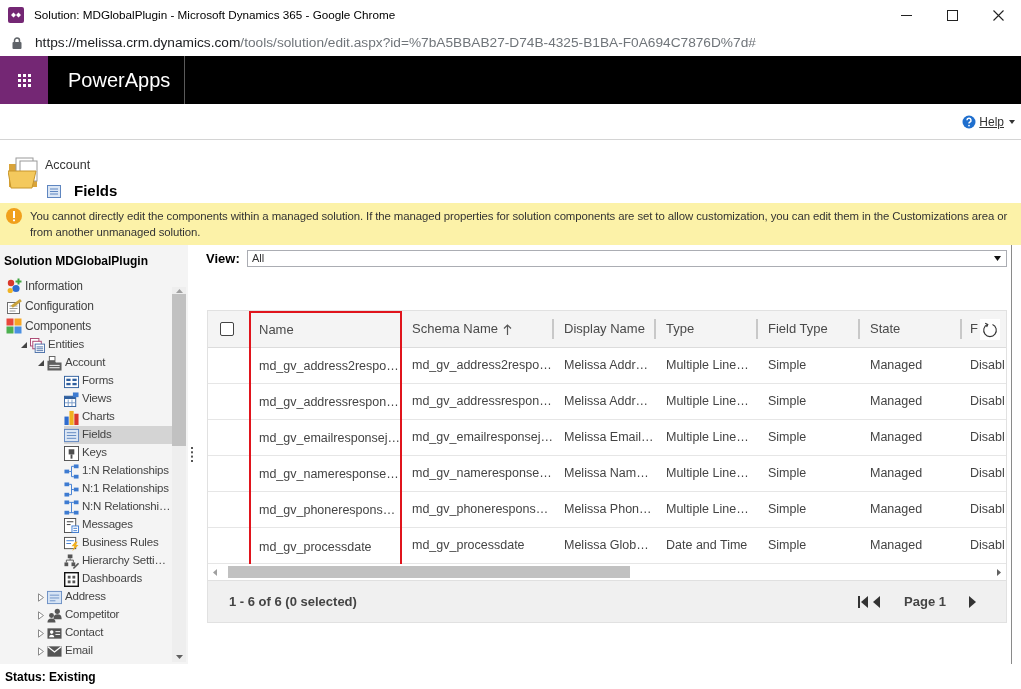 Image resolution: width=1021 pixels, height=689 pixels. Describe the element at coordinates (215, 572) in the screenshot. I see `arrow-left-icon` at that location.